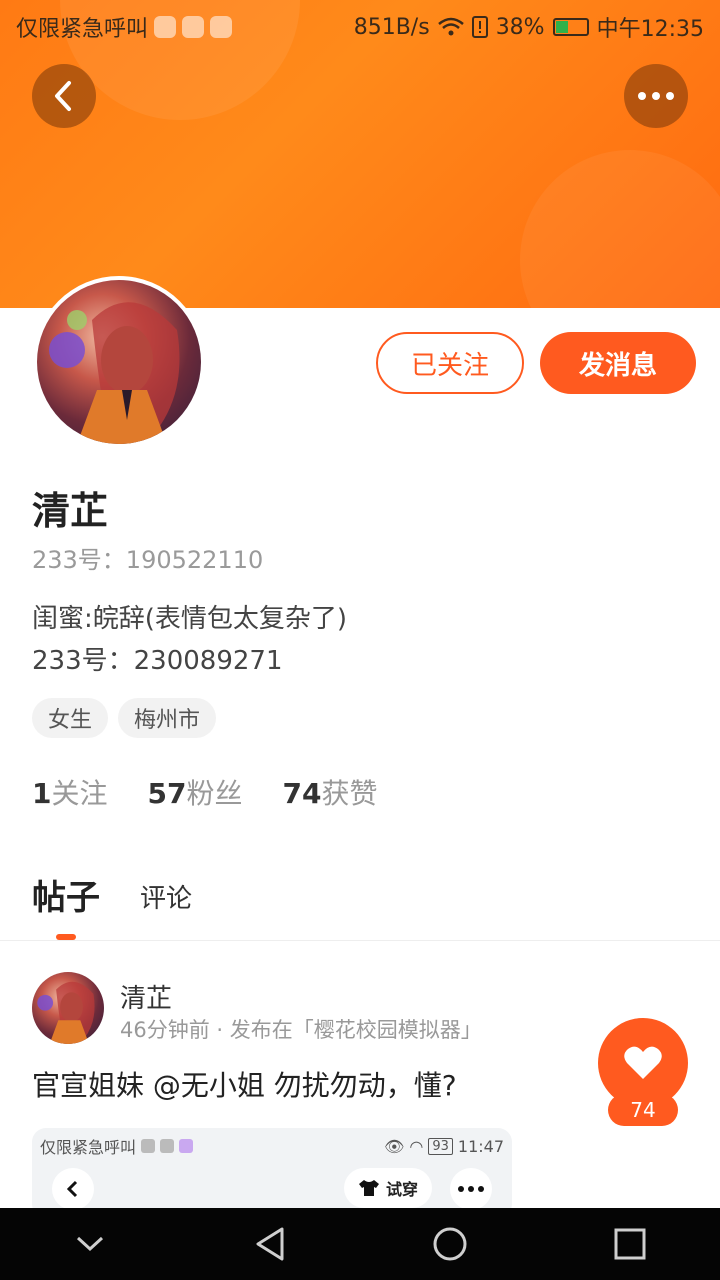 The image size is (720, 1280). Describe the element at coordinates (88, 1147) in the screenshot. I see `image-carrier-text: 仅限紧急呼叫` at that location.